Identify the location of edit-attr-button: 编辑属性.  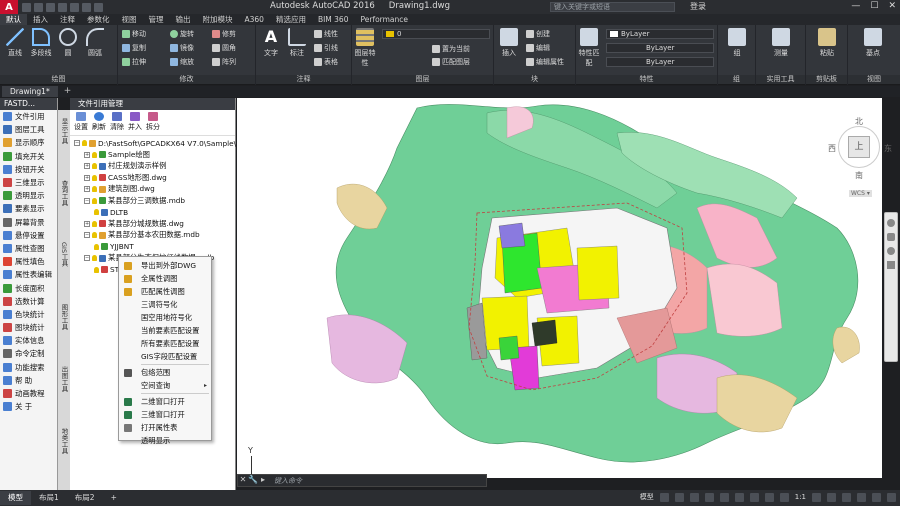
(545, 62).